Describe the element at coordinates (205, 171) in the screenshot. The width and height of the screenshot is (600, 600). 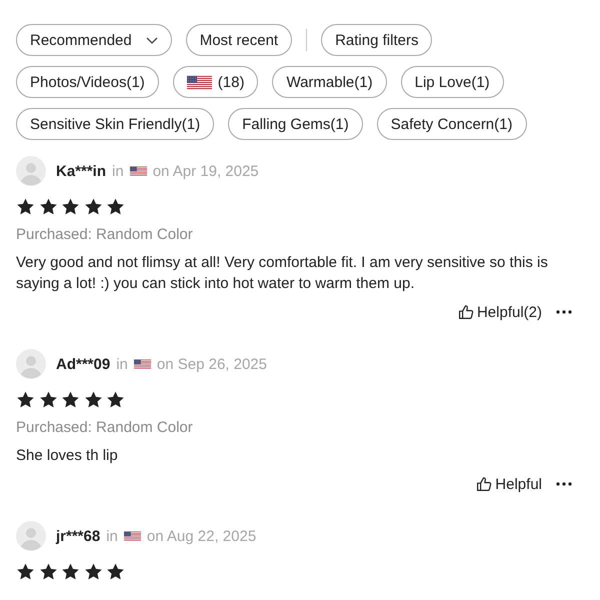
I see `review-date: on Apr 19, 2025` at that location.